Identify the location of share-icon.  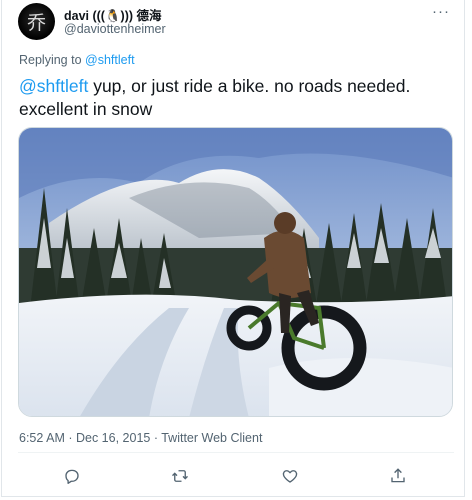
(398, 475).